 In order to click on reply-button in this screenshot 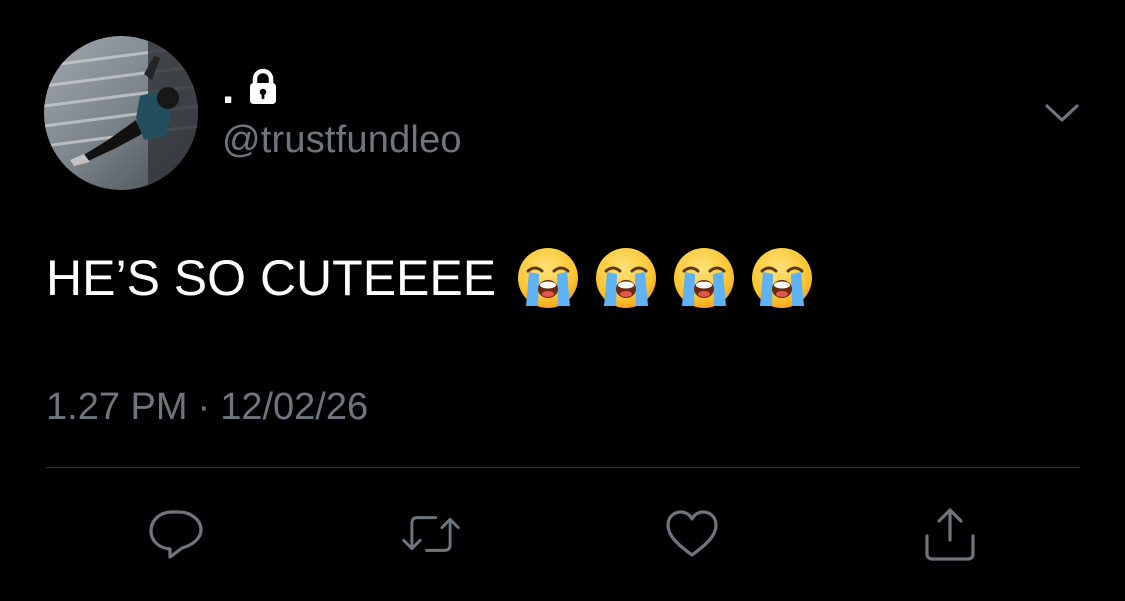, I will do `click(176, 534)`.